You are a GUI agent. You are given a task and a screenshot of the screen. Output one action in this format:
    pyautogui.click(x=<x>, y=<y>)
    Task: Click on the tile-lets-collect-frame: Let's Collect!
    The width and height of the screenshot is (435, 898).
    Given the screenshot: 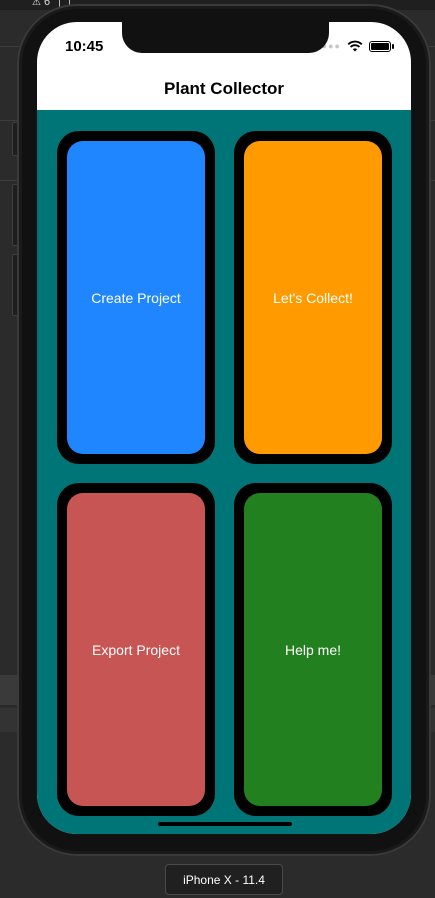 What is the action you would take?
    pyautogui.click(x=313, y=297)
    